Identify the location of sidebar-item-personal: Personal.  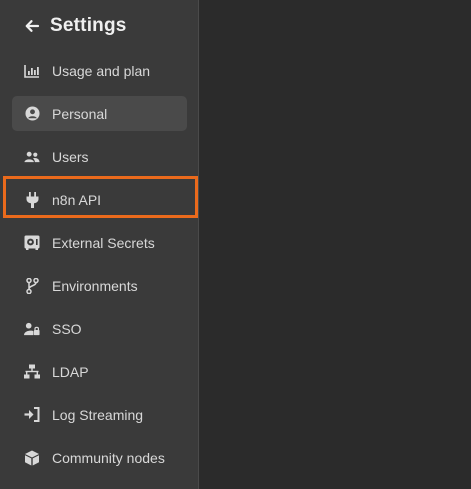
(99, 113).